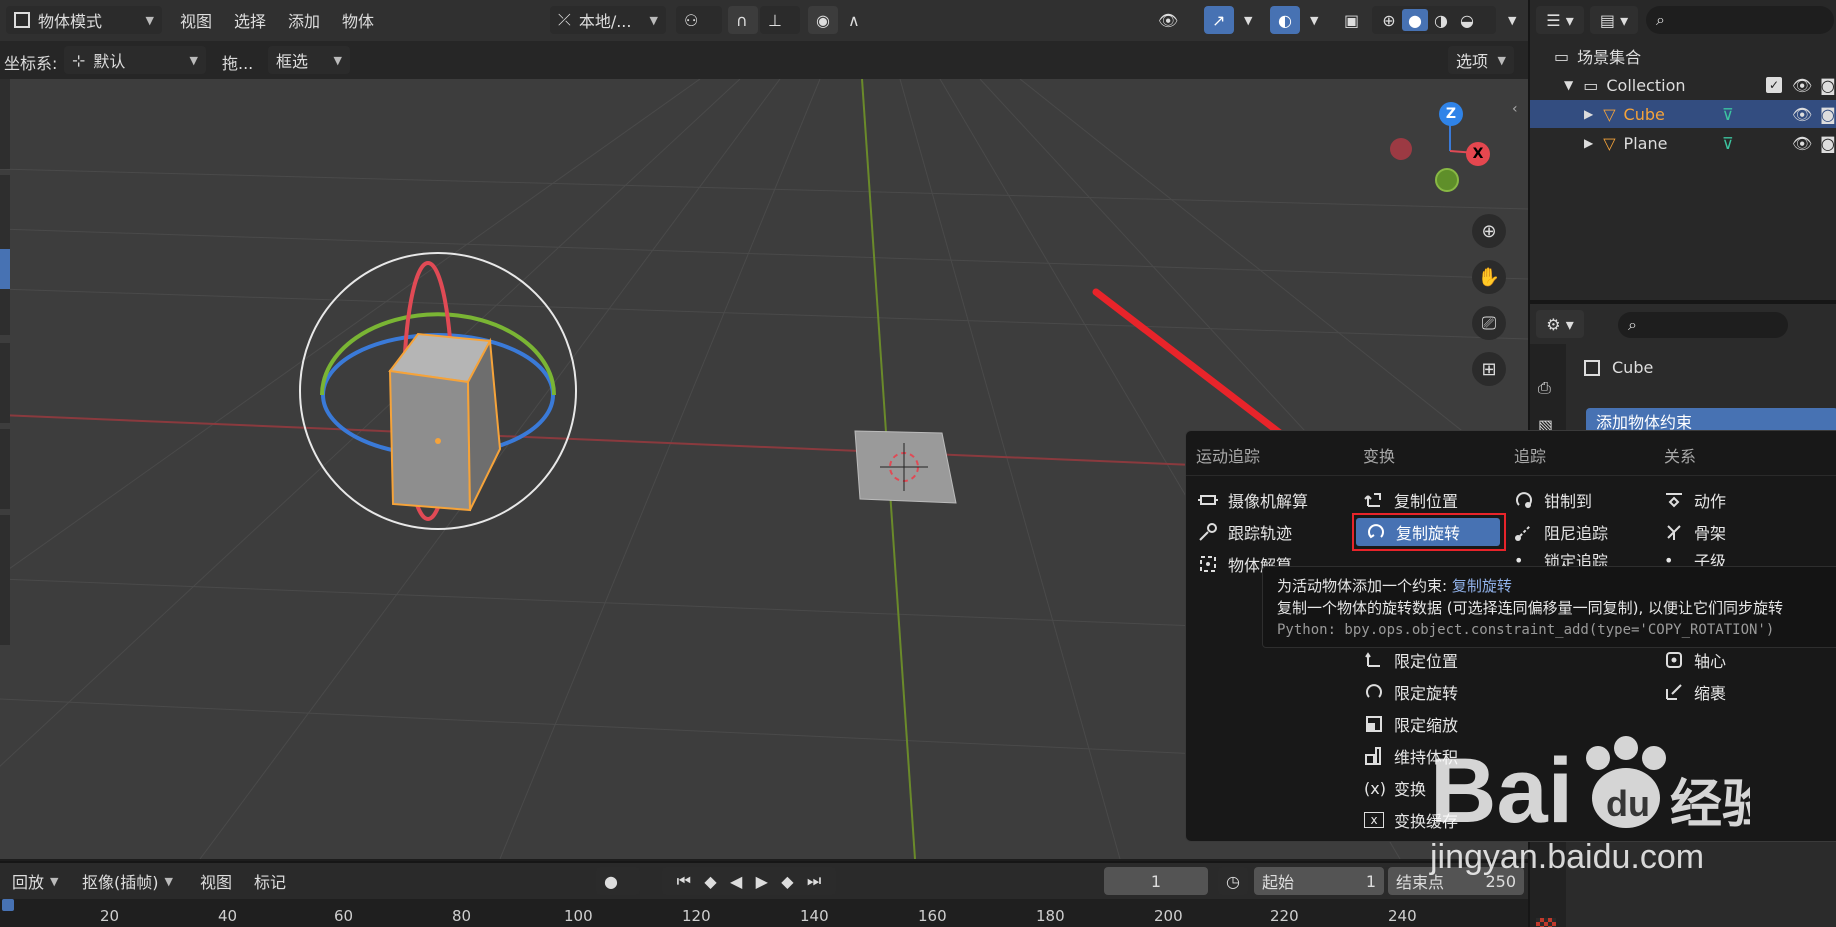 The width and height of the screenshot is (1836, 927). I want to click on camera-view-icon: ⎚, so click(1489, 323).